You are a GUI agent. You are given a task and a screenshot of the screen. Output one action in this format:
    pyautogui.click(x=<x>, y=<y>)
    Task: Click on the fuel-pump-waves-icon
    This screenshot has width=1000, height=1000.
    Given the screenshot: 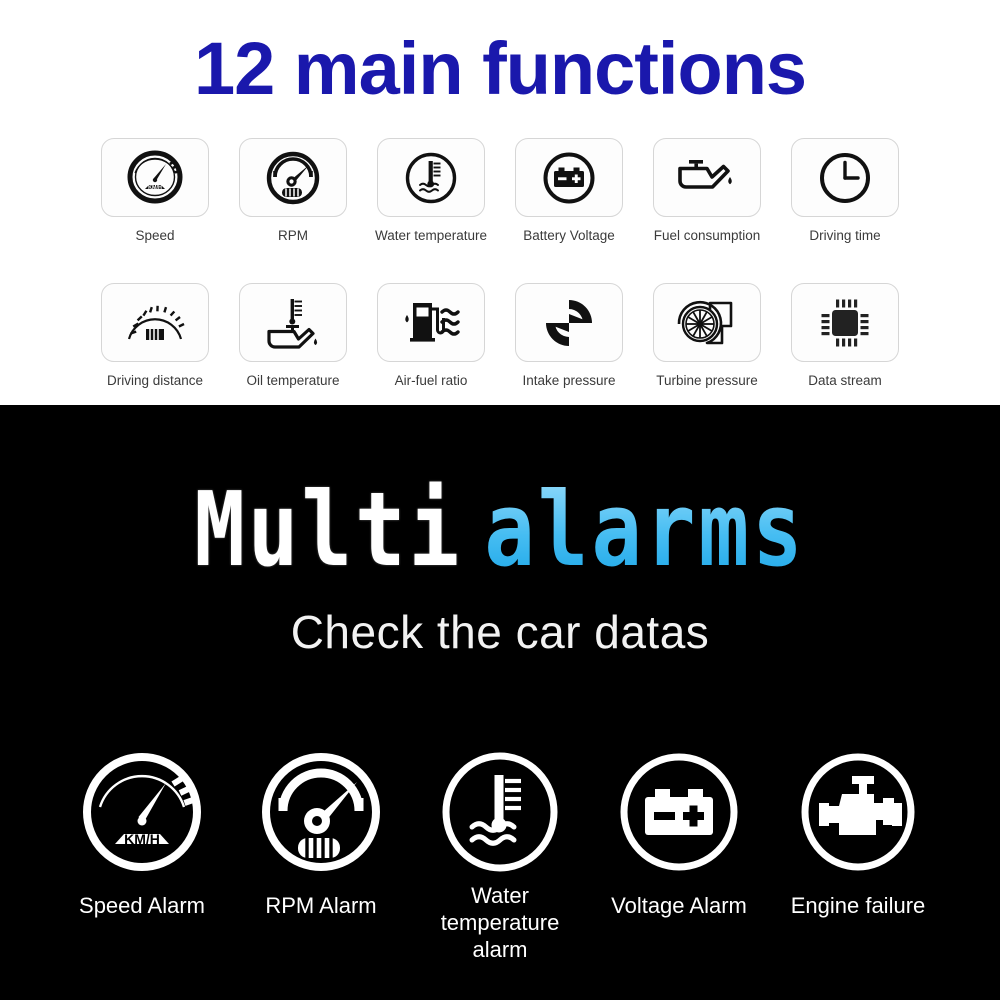 What is the action you would take?
    pyautogui.click(x=432, y=322)
    